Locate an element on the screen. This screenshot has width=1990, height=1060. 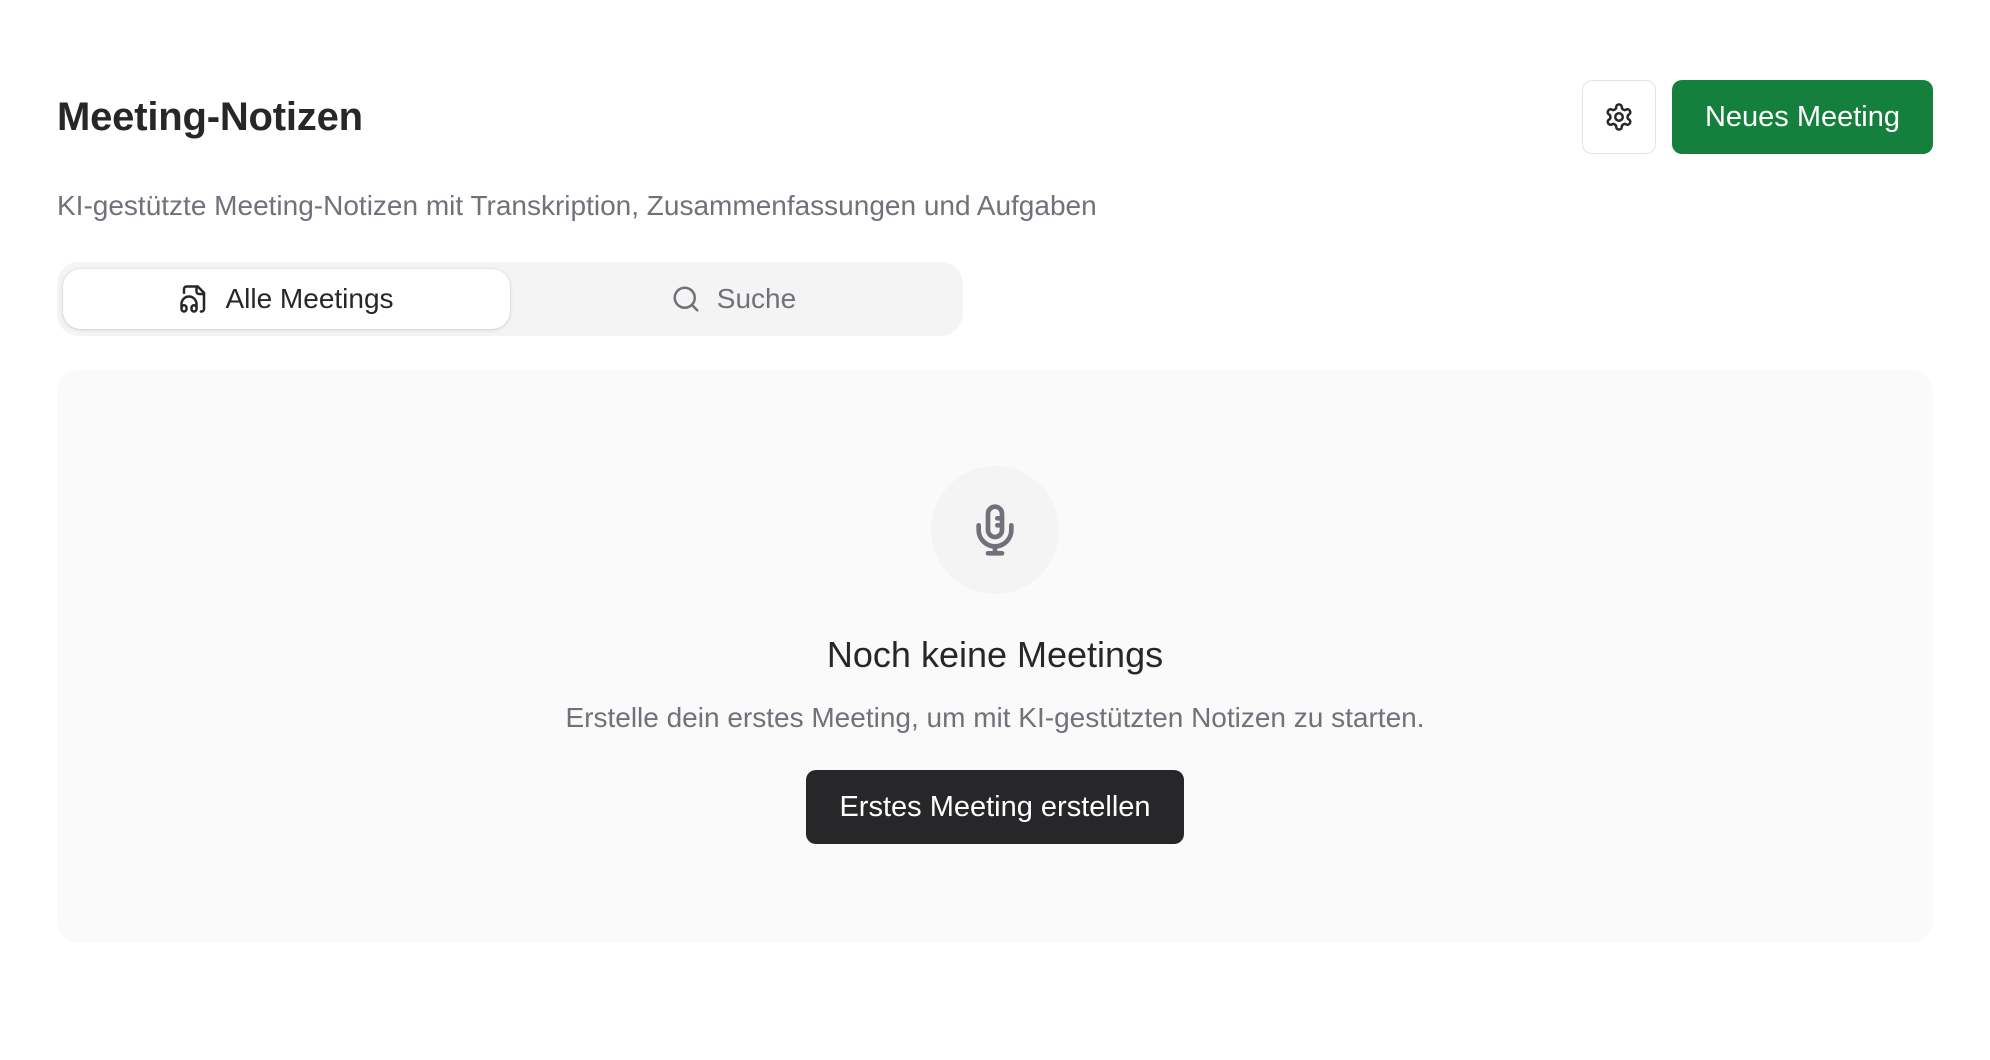
settings-button is located at coordinates (1618, 117).